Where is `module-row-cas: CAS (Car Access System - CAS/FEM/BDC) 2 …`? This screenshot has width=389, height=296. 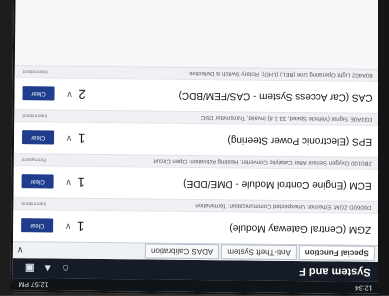 module-row-cas: CAS (Car Access System - CAS/FEM/BDC) 2 … is located at coordinates (197, 95).